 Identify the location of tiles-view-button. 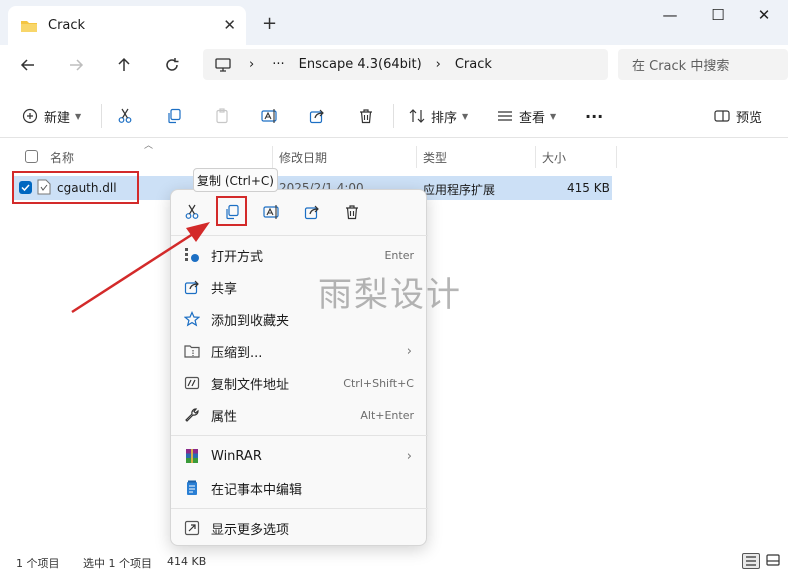
(774, 561).